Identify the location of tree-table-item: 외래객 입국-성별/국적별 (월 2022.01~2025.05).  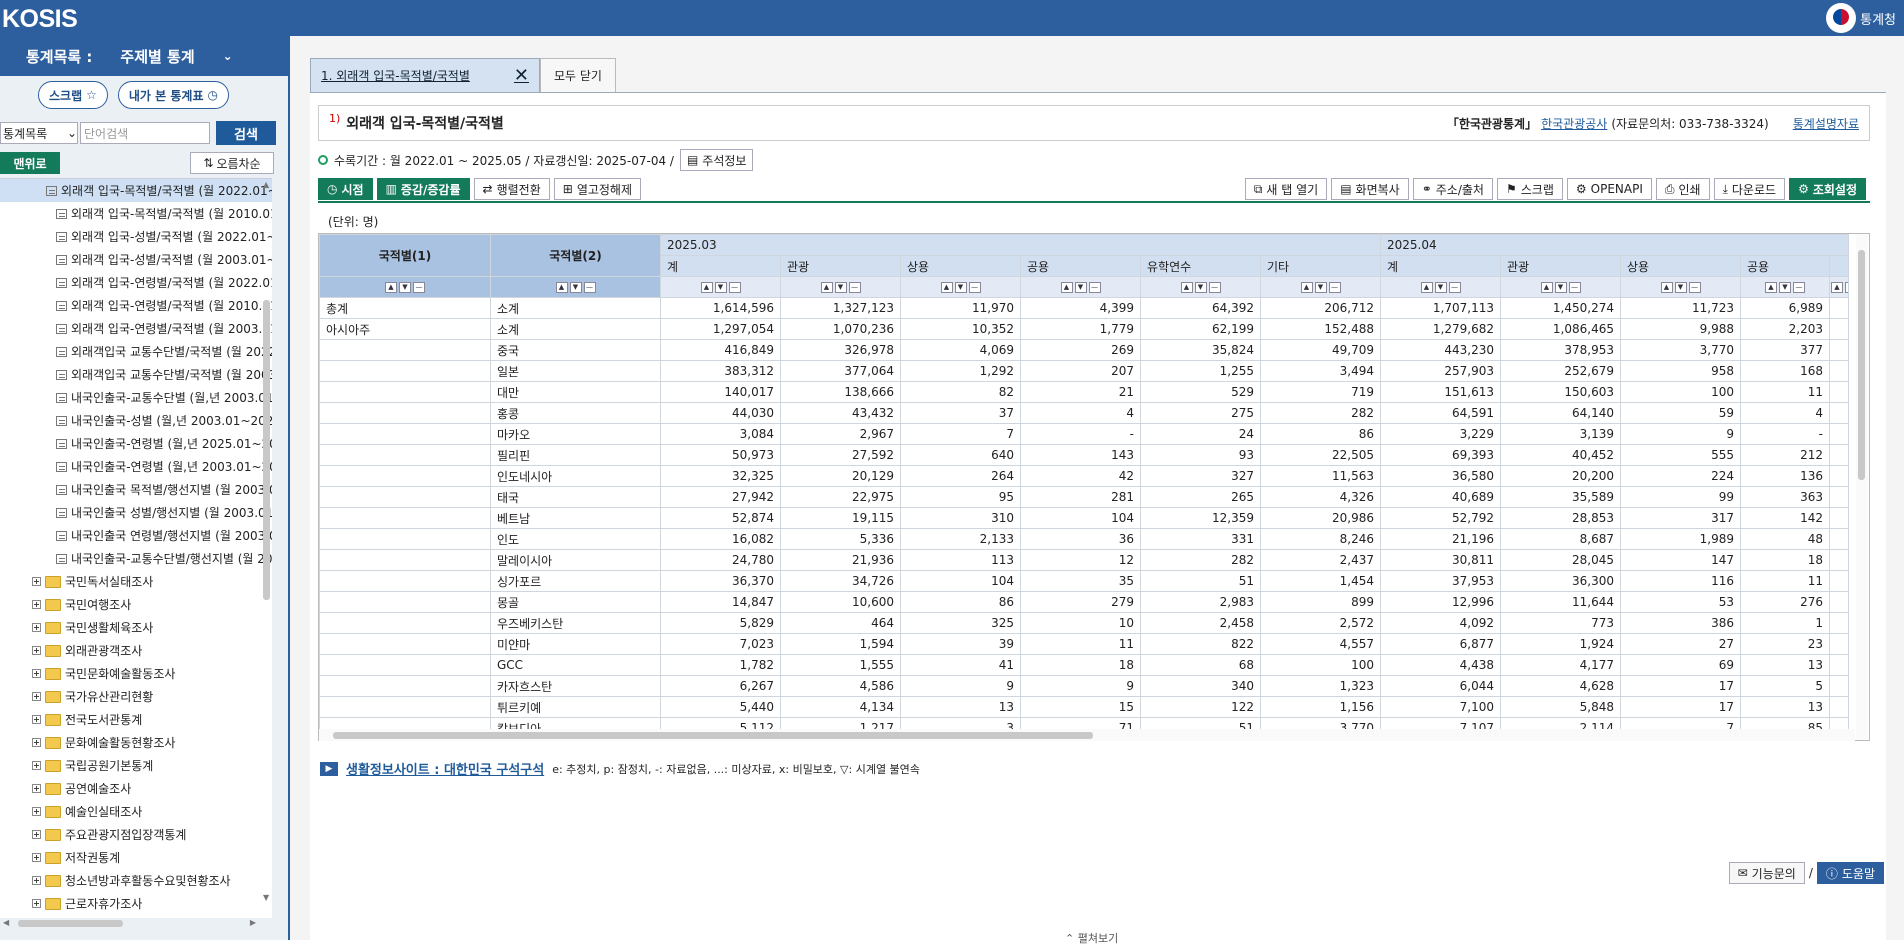
(136, 236).